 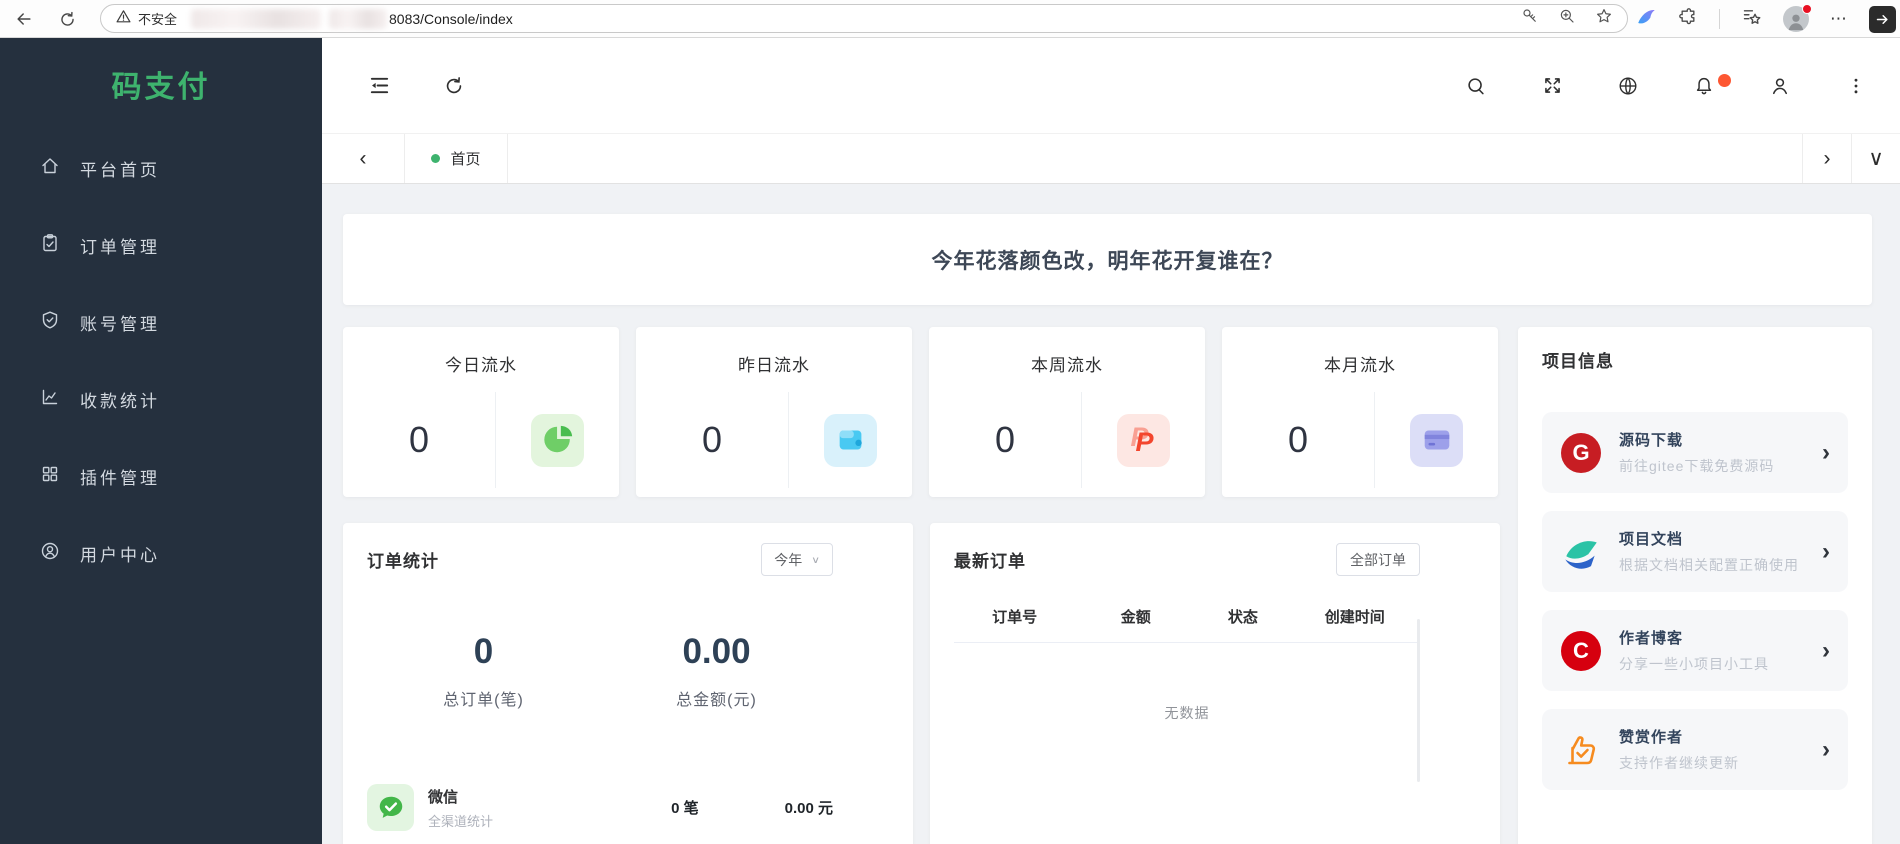 I want to click on app-toolbar, so click(x=1111, y=85).